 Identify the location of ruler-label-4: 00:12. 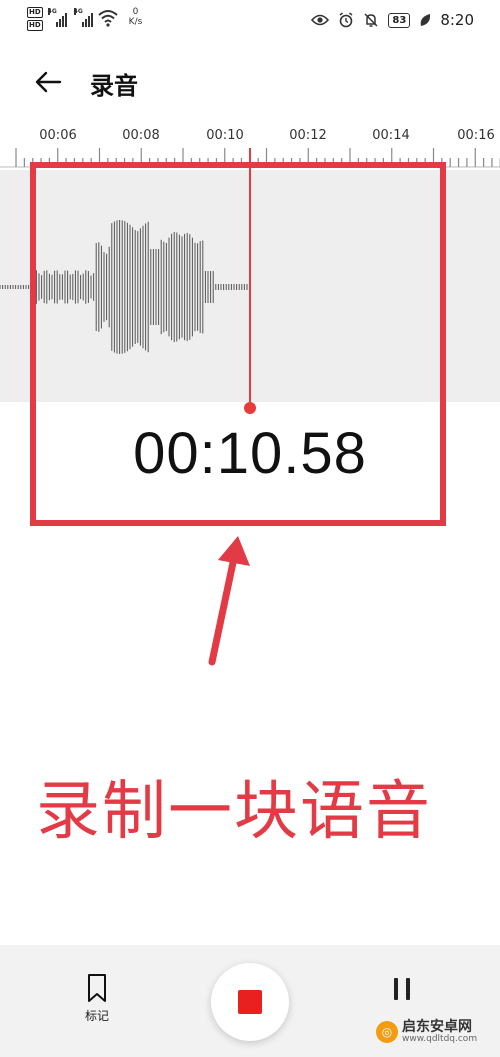
(308, 135).